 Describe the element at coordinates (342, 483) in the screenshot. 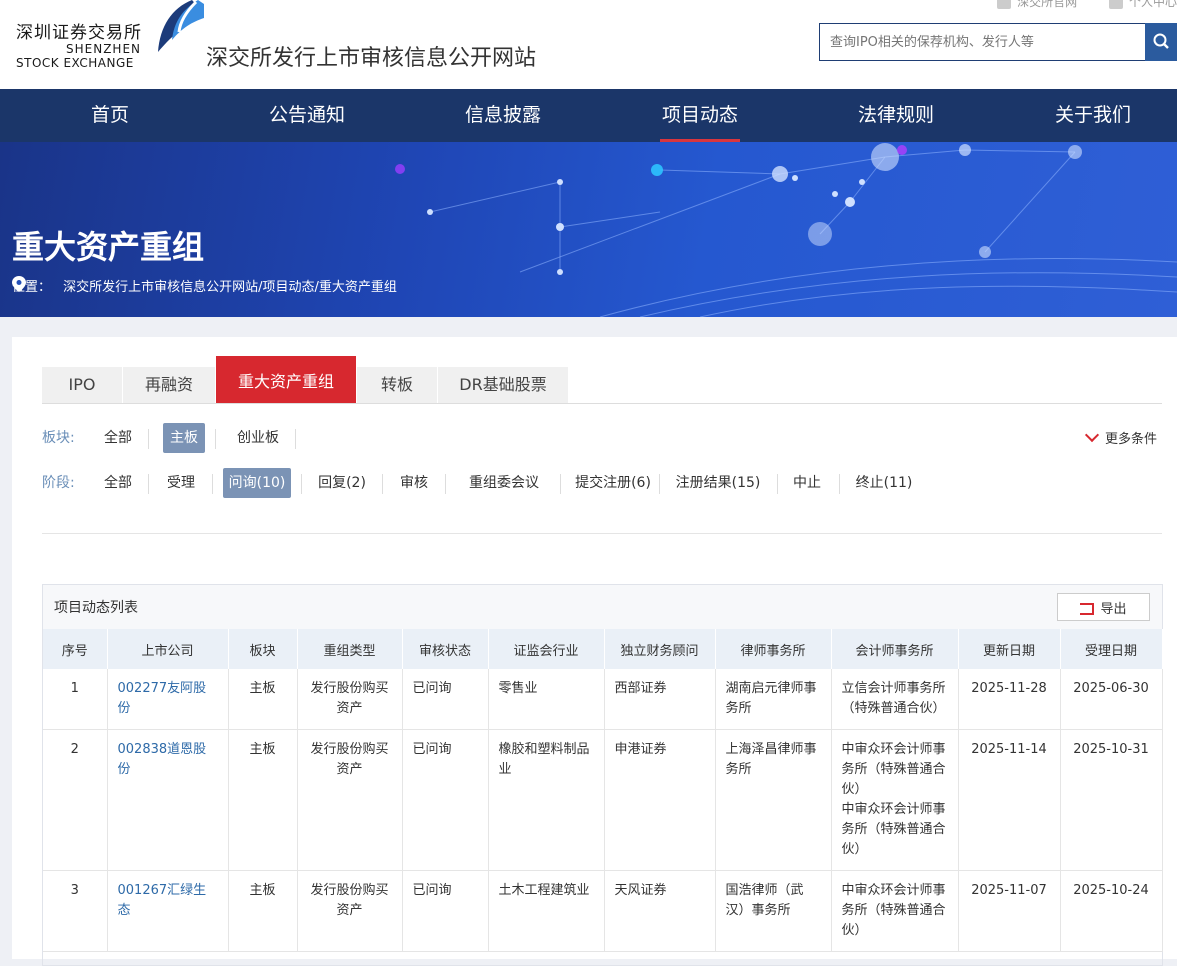

I see `stage-option-reply: 回复(2)` at that location.